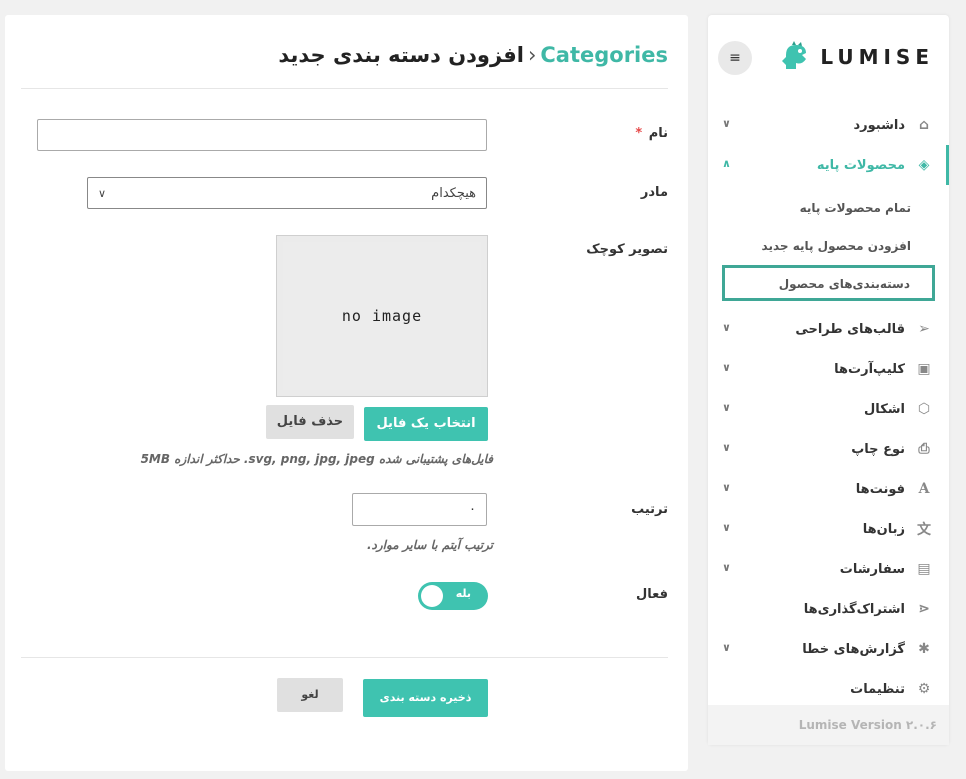  What do you see at coordinates (287, 193) in the screenshot?
I see `parent-select: هیچکدام ∨` at bounding box center [287, 193].